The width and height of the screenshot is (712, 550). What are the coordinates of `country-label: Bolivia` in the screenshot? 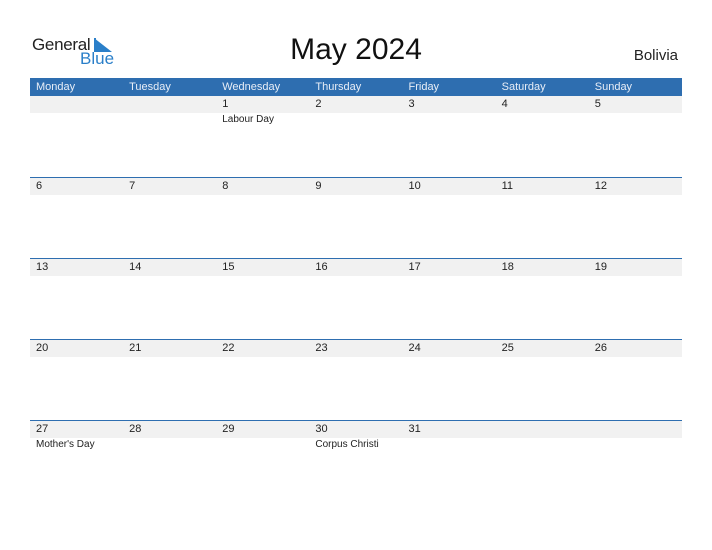 It's located at (655, 55).